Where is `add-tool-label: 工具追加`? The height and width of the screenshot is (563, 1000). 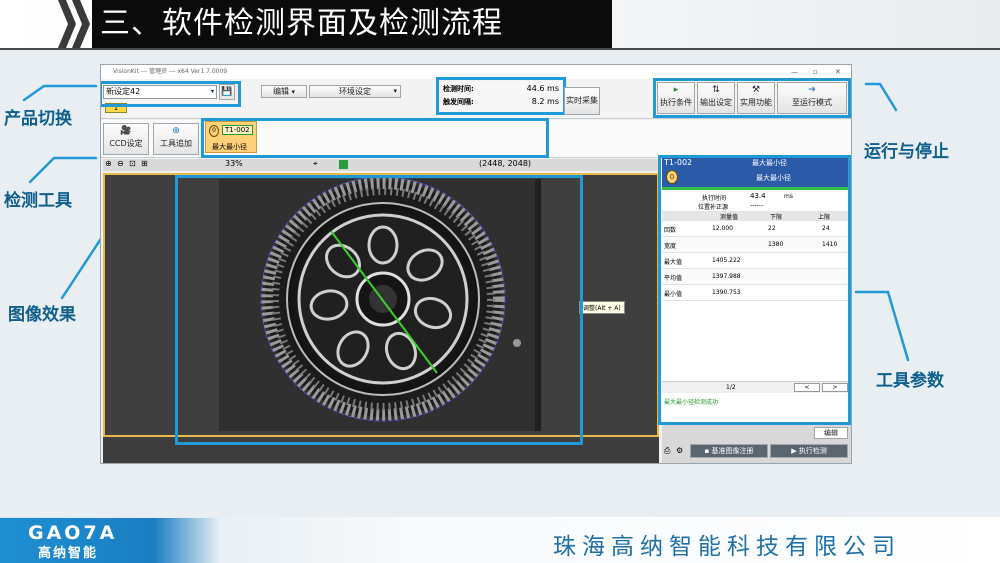 add-tool-label: 工具追加 is located at coordinates (176, 143).